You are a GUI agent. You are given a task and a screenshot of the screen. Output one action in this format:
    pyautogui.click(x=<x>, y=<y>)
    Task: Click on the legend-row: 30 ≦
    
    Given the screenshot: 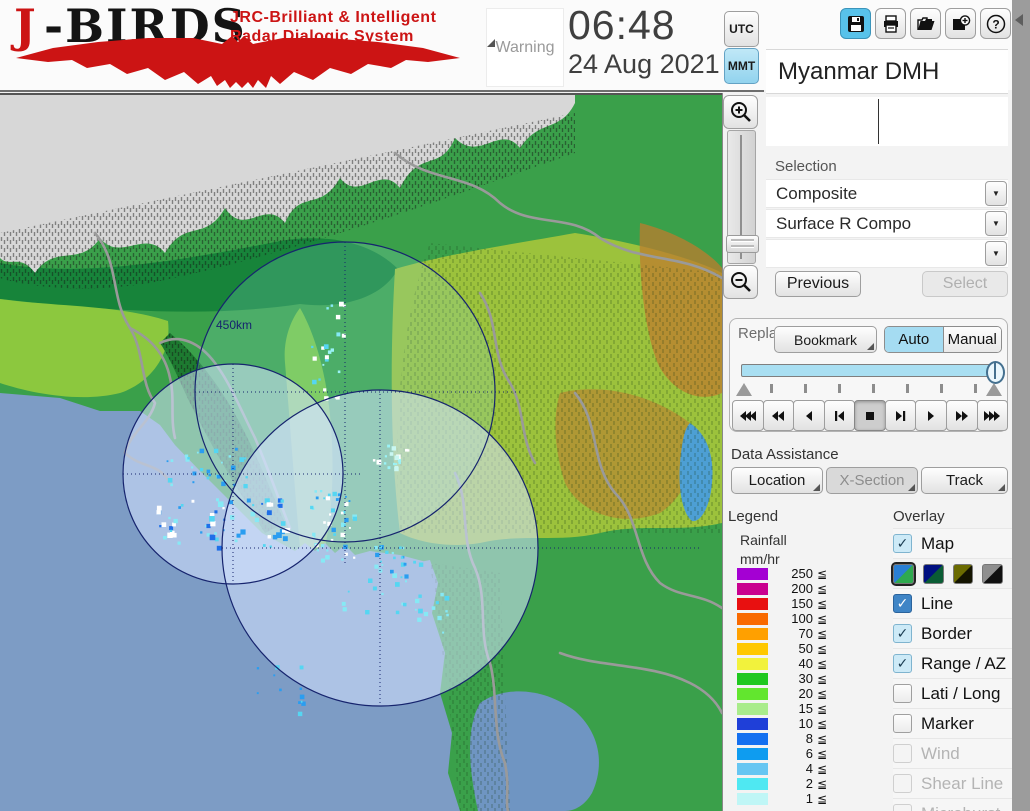 What is the action you would take?
    pyautogui.click(x=817, y=678)
    